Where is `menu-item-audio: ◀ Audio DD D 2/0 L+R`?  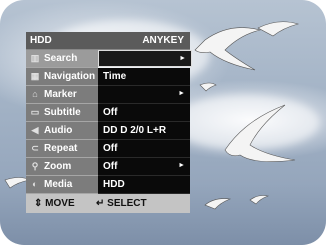
menu-item-audio: ◀ Audio DD D 2/0 L+R is located at coordinates (108, 131).